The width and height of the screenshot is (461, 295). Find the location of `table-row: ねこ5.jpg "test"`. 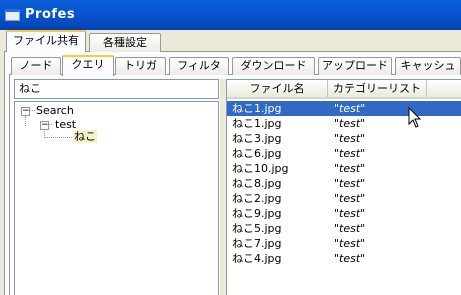

table-row: ねこ5.jpg "test" is located at coordinates (344, 228).